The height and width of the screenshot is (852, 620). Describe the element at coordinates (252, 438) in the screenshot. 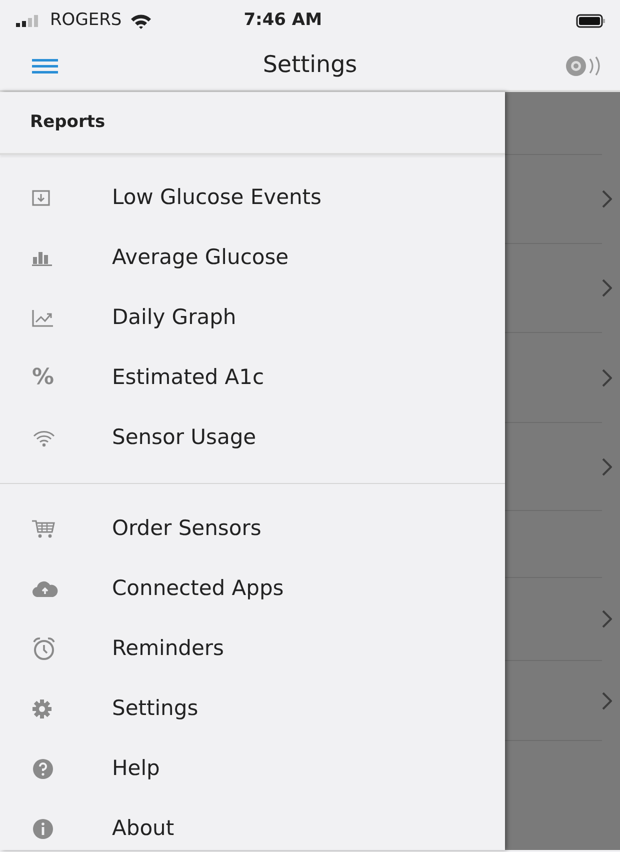

I see `menu-item: Sensor Usage` at that location.